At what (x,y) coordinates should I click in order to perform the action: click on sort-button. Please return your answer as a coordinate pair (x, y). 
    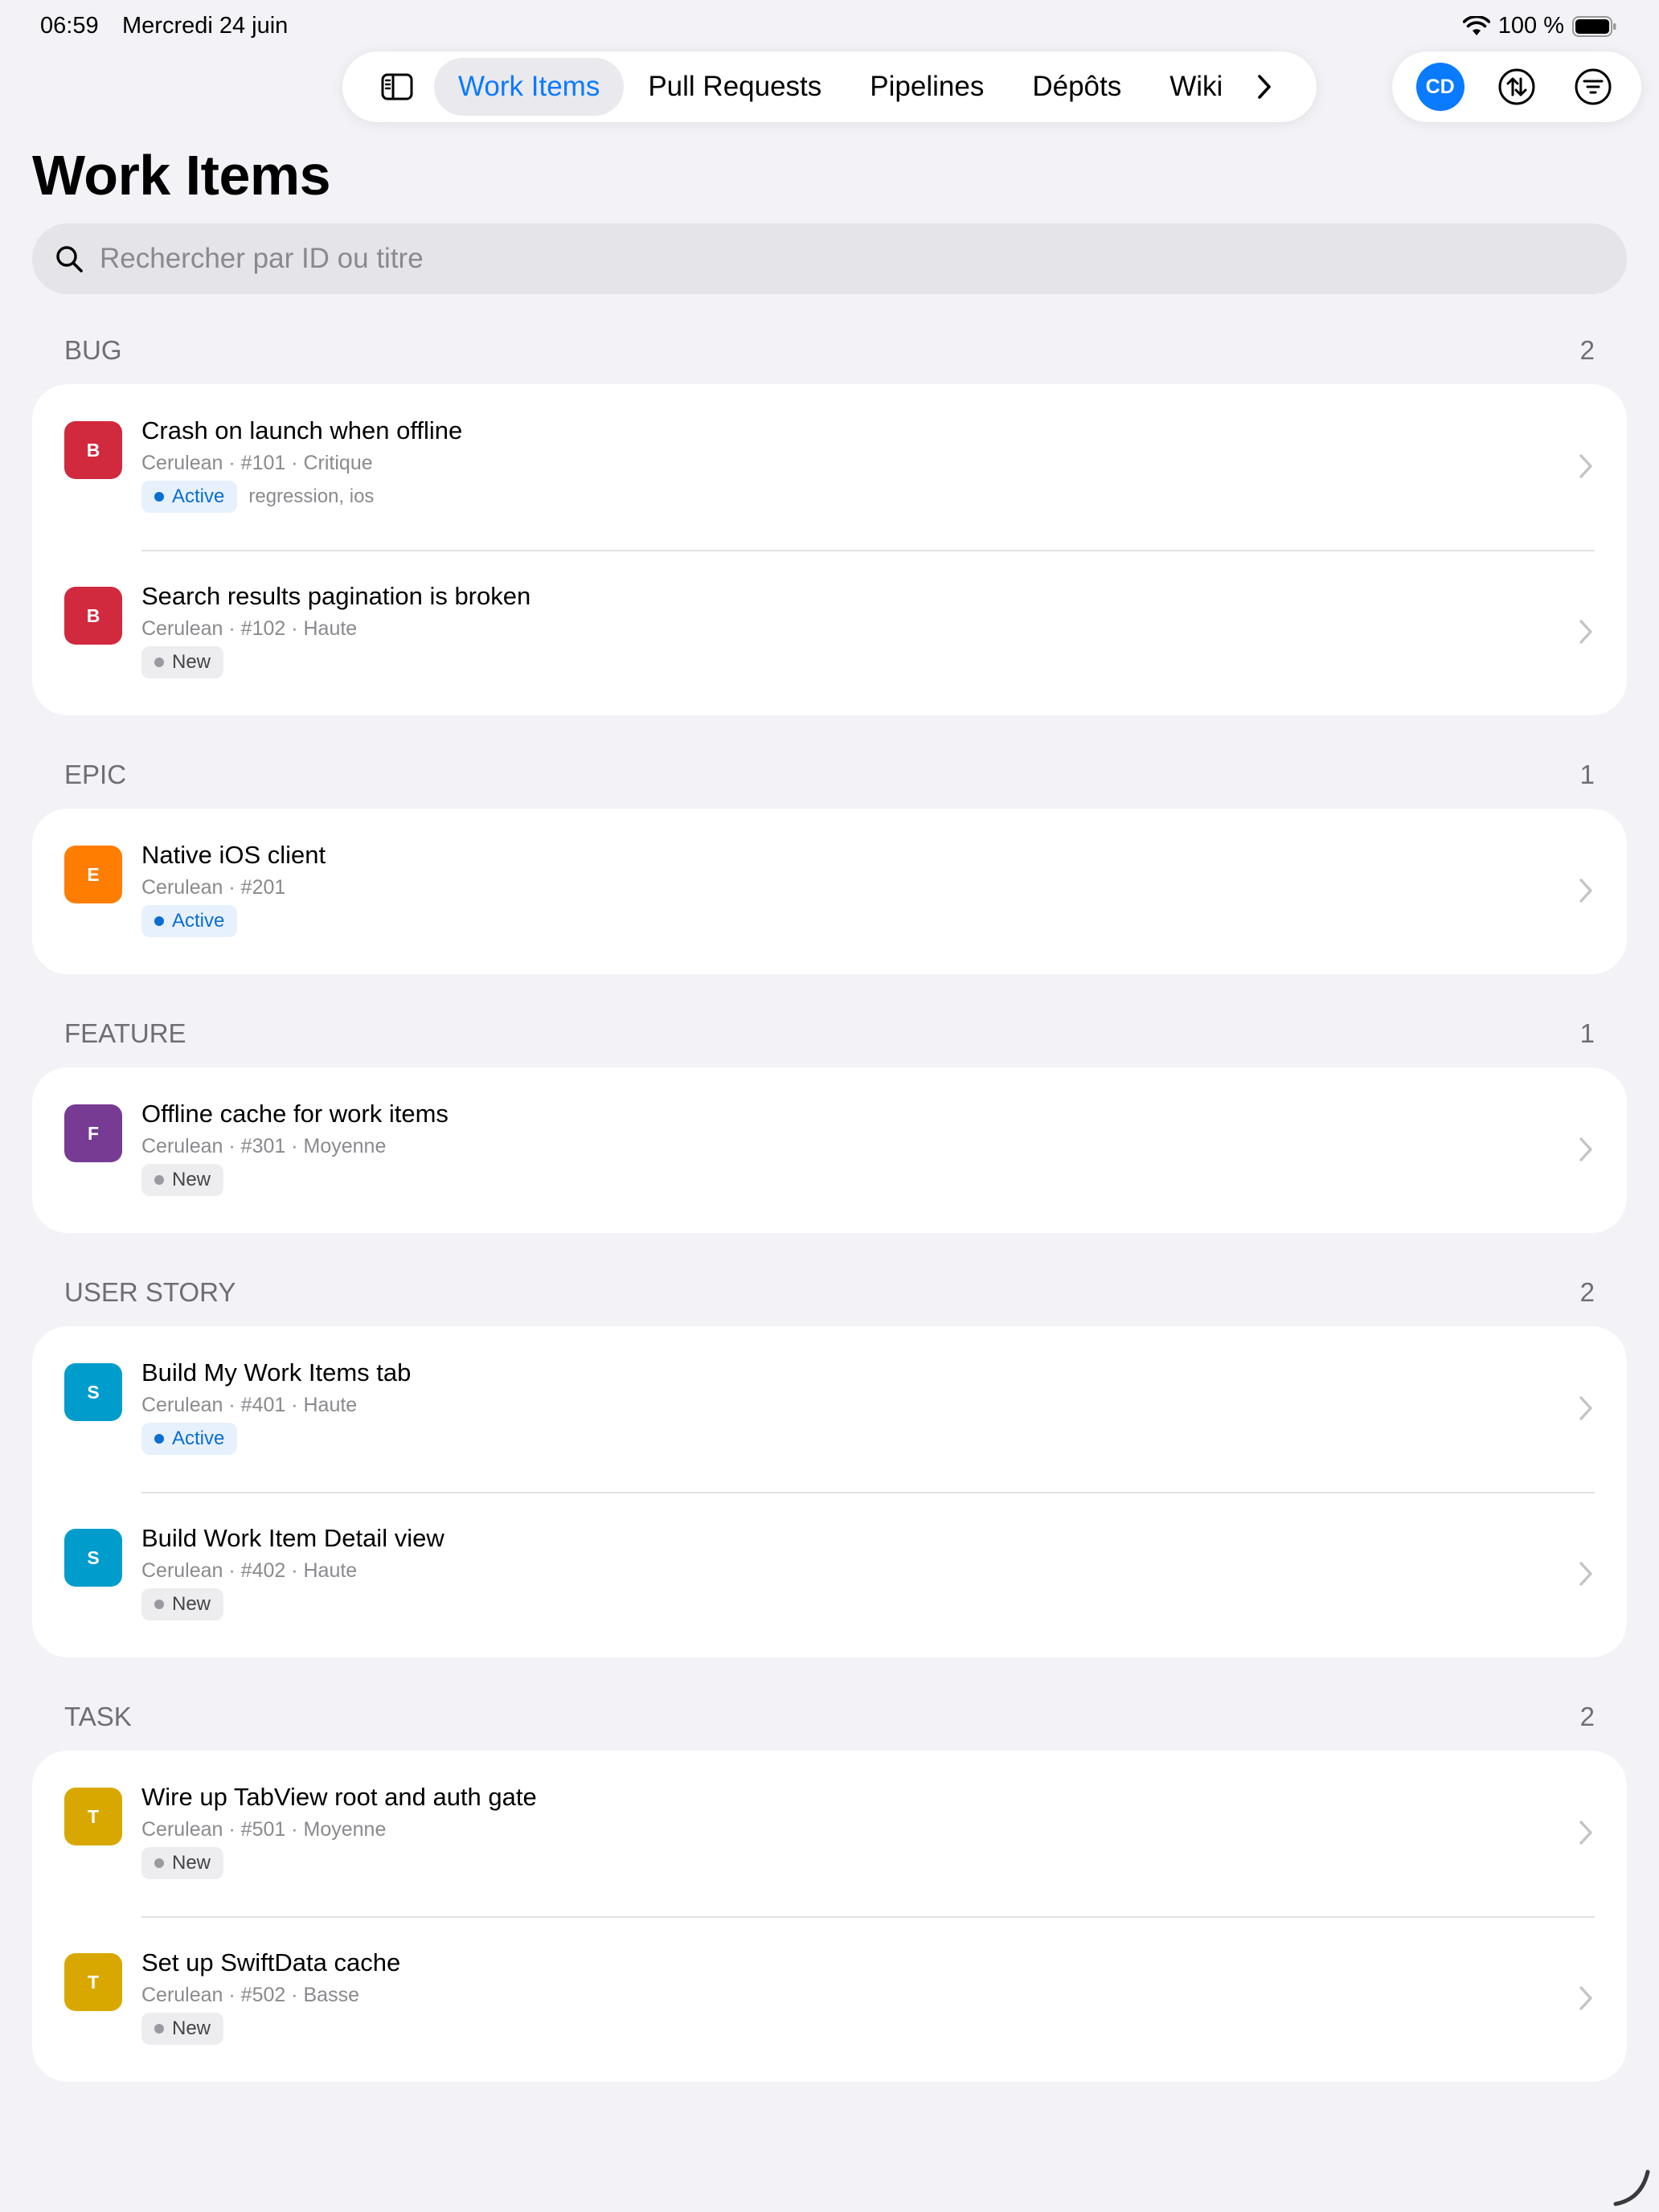
    Looking at the image, I should click on (1517, 87).